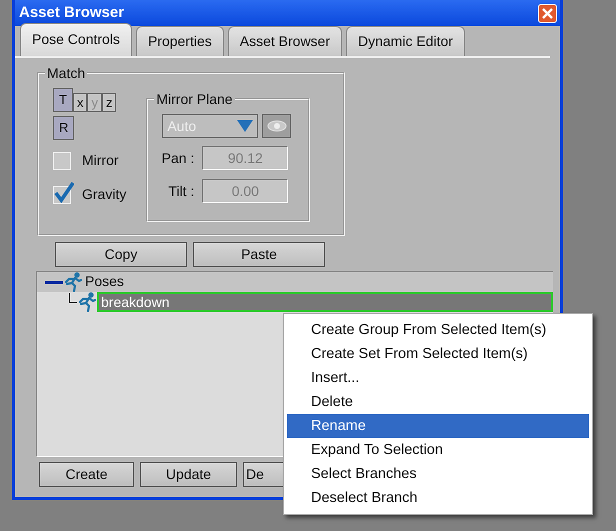 The height and width of the screenshot is (531, 616). I want to click on dropdown-arrow-icon, so click(245, 126).